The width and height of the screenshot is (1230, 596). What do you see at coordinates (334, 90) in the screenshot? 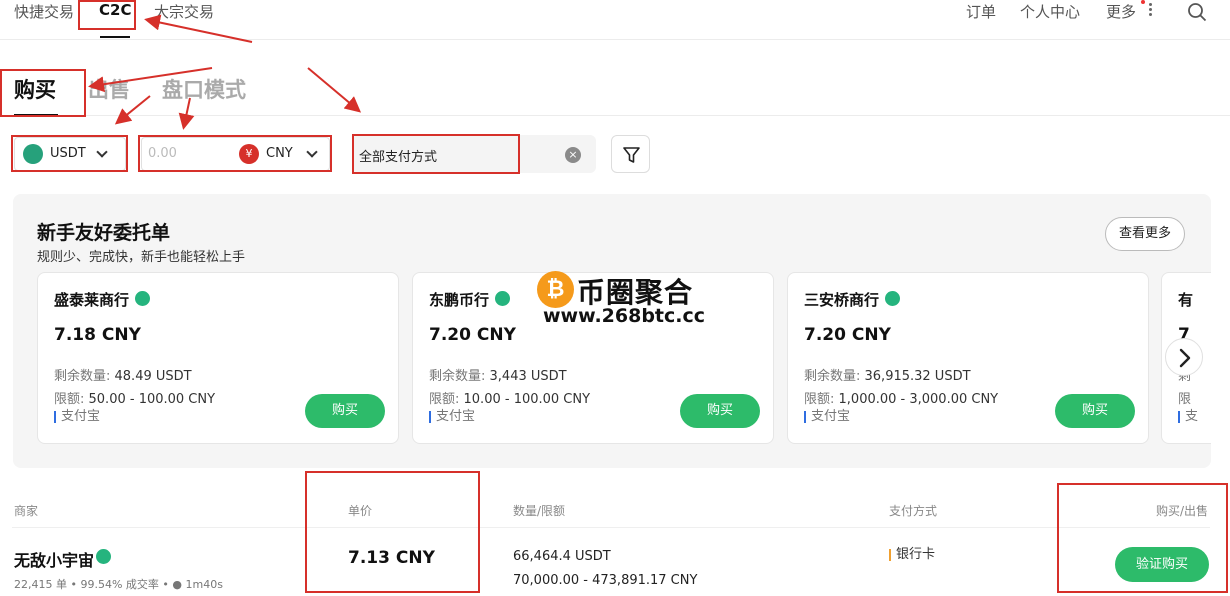
I see `arrow-to-payment` at bounding box center [334, 90].